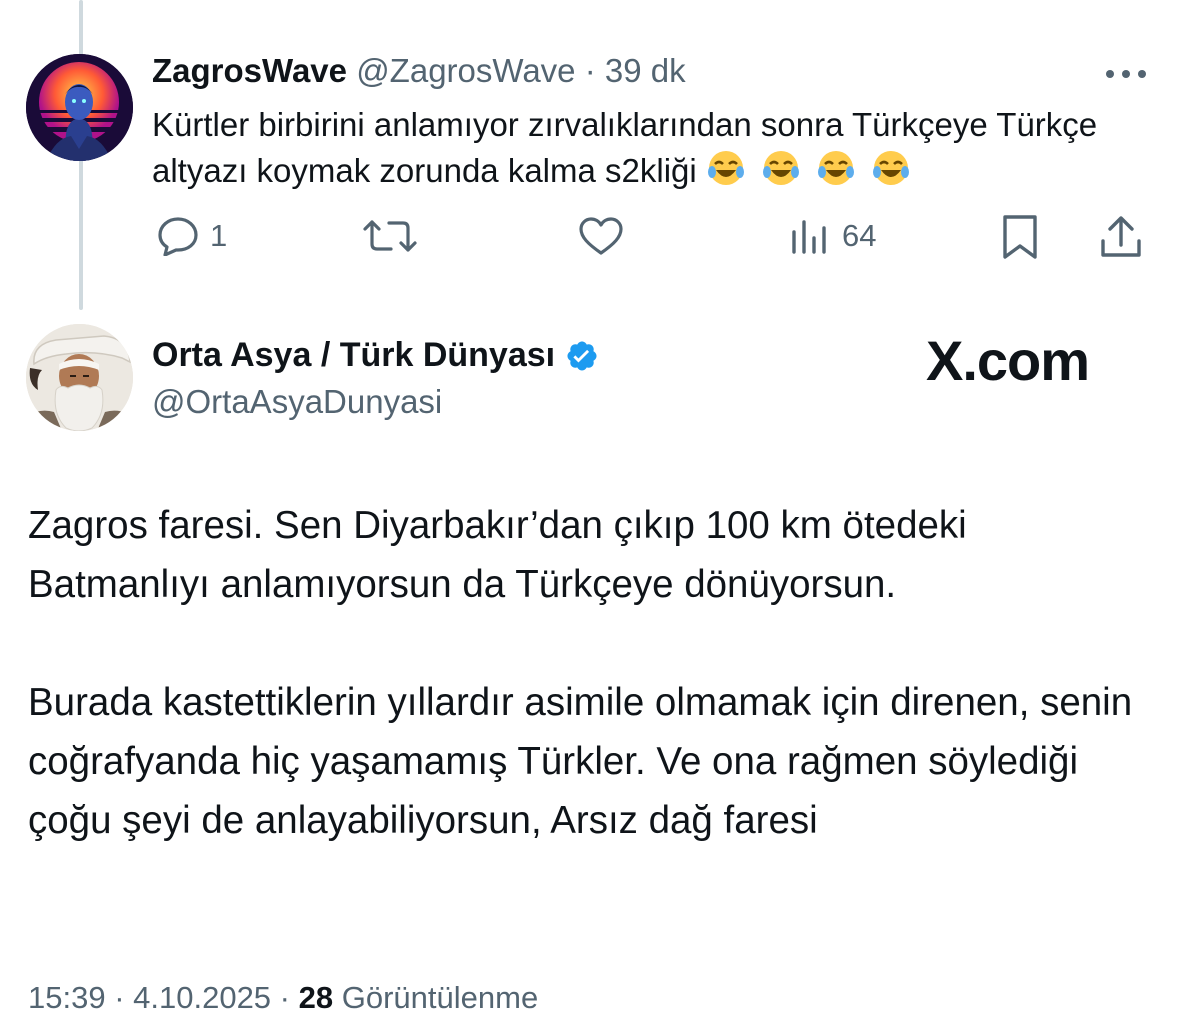  What do you see at coordinates (67, 997) in the screenshot?
I see `tweet-time: 15:39` at bounding box center [67, 997].